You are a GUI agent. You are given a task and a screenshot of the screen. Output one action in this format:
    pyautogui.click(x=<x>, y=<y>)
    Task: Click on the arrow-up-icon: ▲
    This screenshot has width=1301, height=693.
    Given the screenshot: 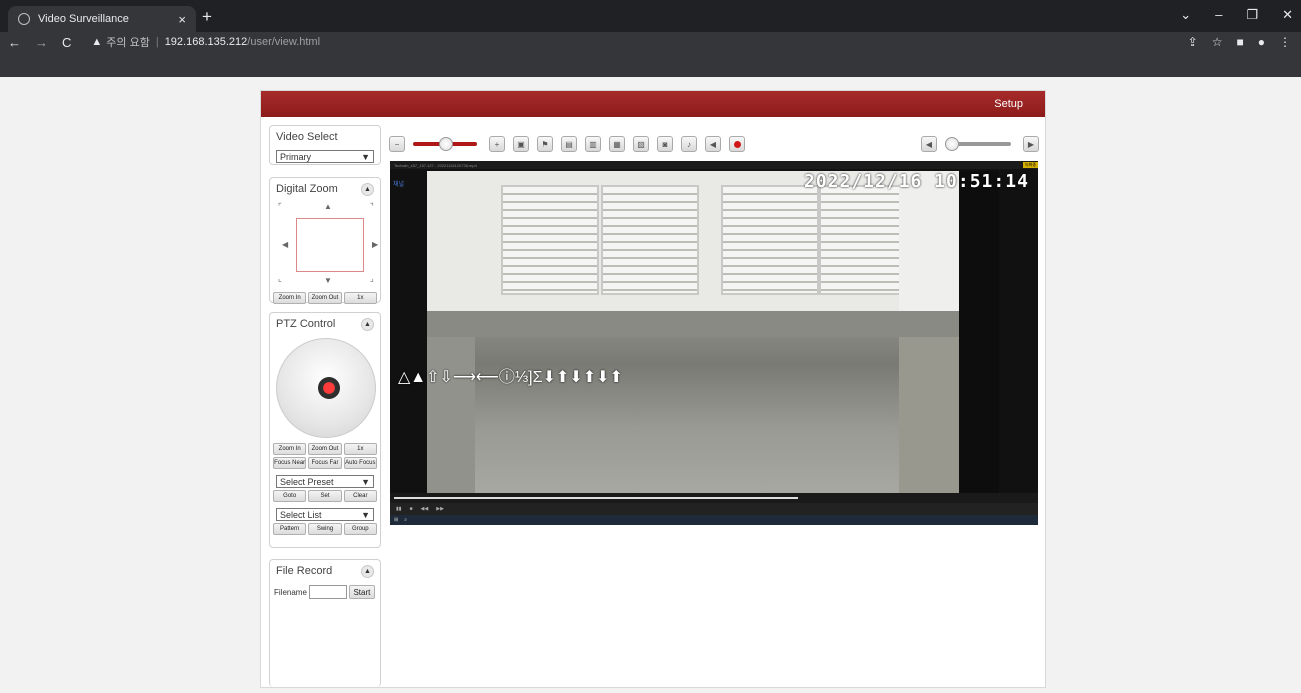 What is the action you would take?
    pyautogui.click(x=328, y=206)
    